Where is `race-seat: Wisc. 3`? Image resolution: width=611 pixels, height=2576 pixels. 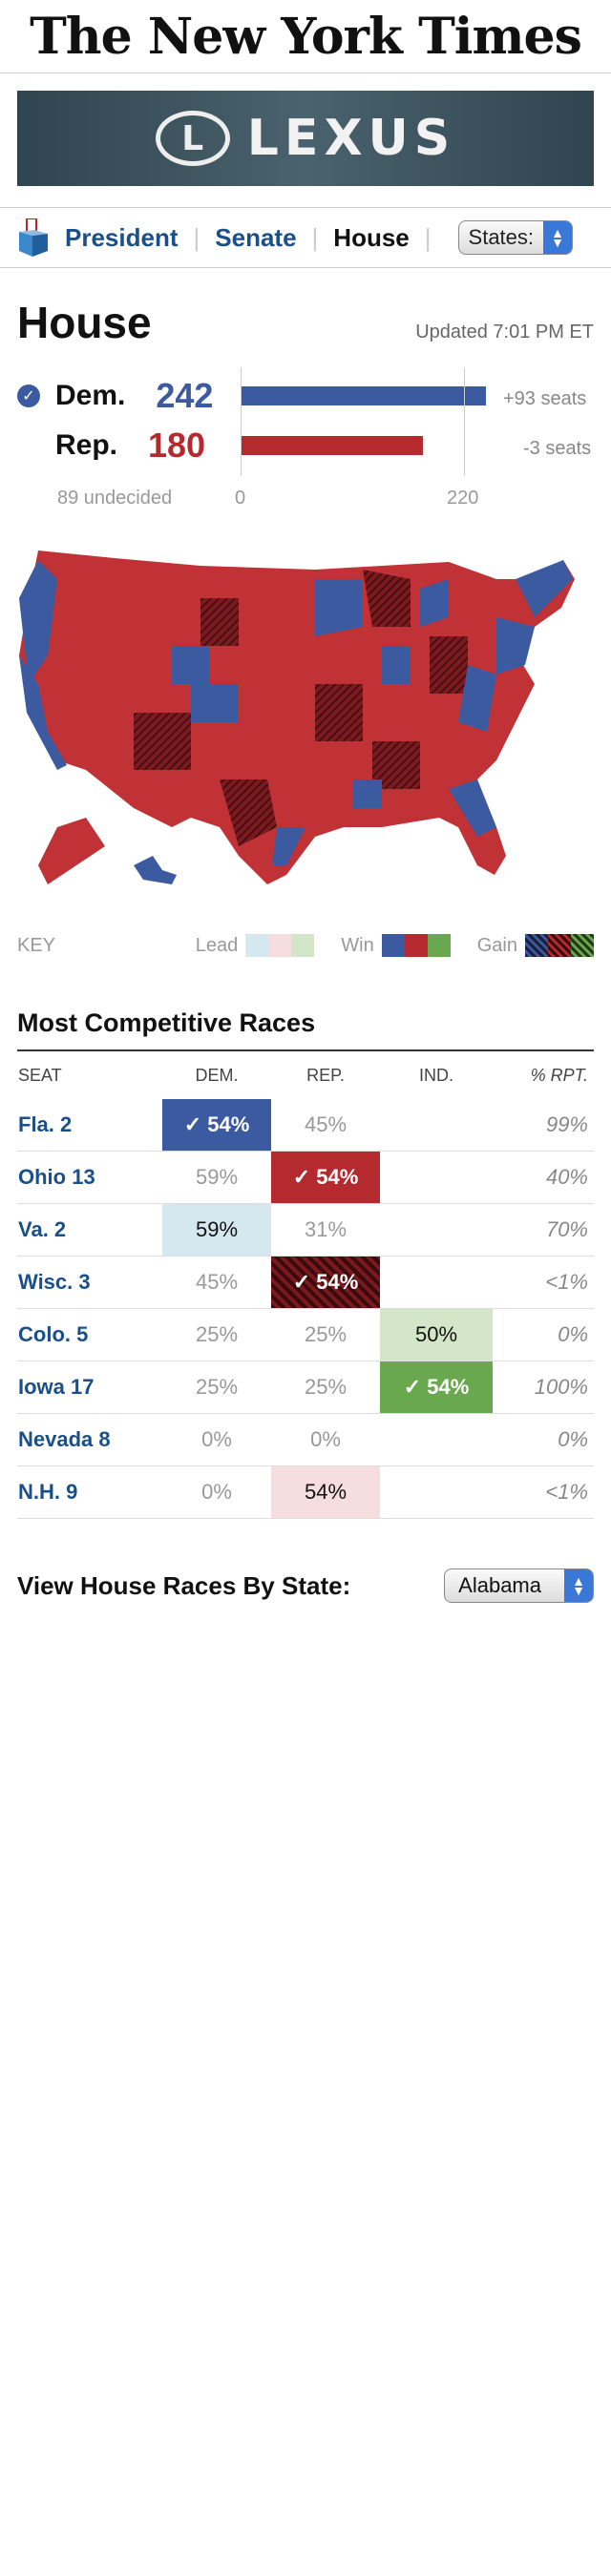
race-seat: Wisc. 3 is located at coordinates (89, 1282).